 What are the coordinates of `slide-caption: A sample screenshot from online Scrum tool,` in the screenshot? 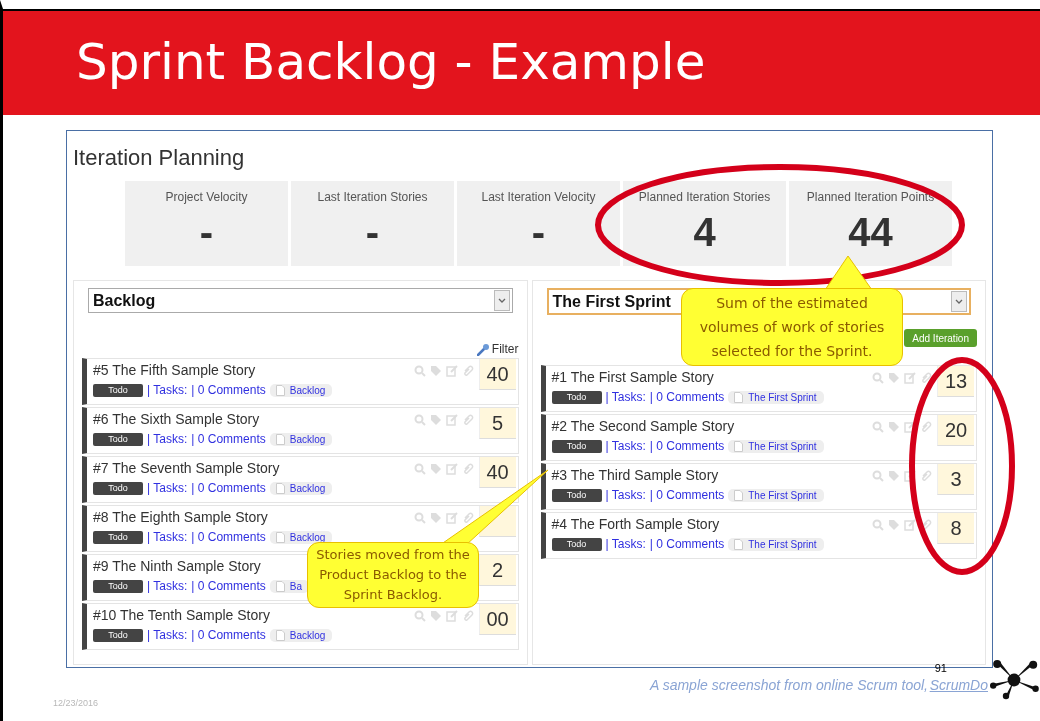 It's located at (788, 685).